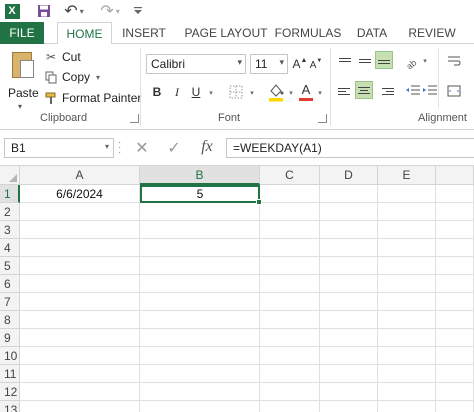 The image size is (474, 412). Describe the element at coordinates (269, 64) in the screenshot. I see `font-size-dropdown: 11 ▾` at that location.